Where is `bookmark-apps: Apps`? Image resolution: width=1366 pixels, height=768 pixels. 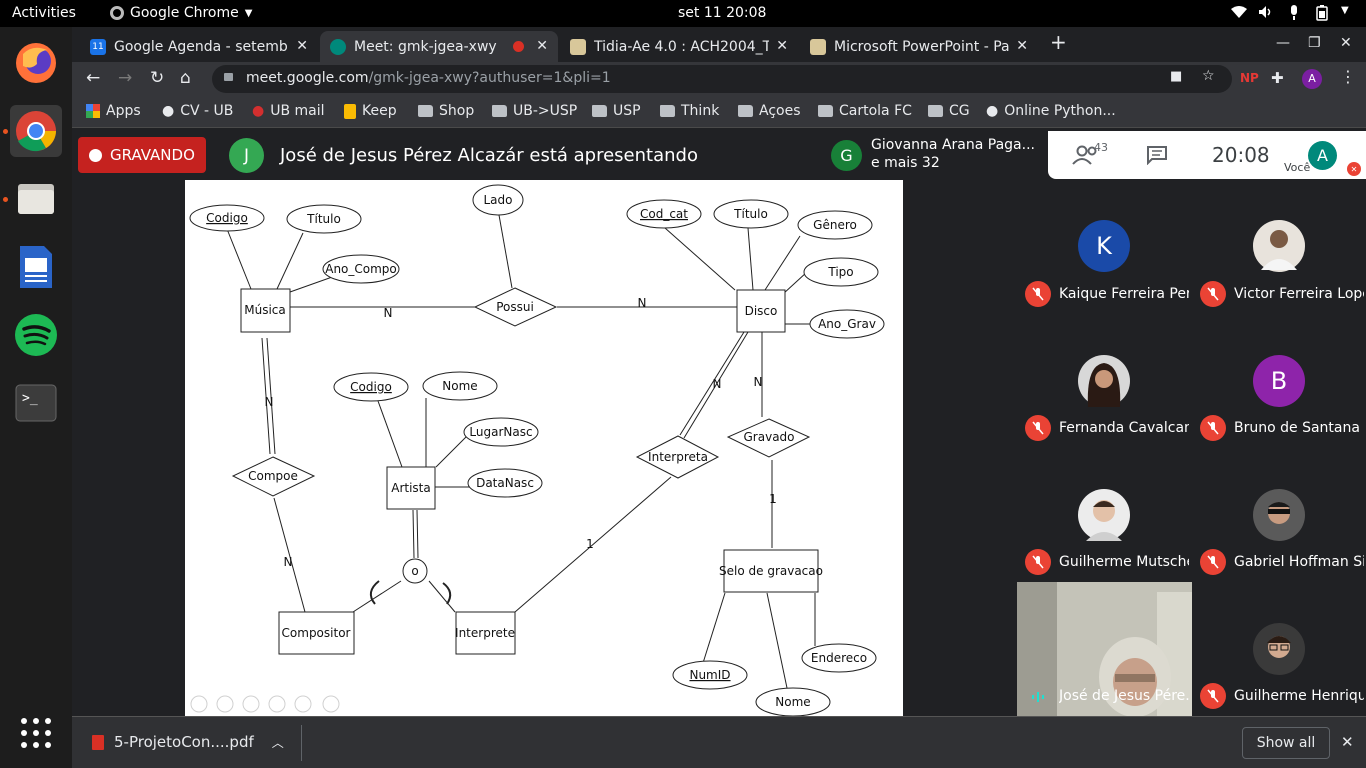 bookmark-apps: Apps is located at coordinates (113, 111).